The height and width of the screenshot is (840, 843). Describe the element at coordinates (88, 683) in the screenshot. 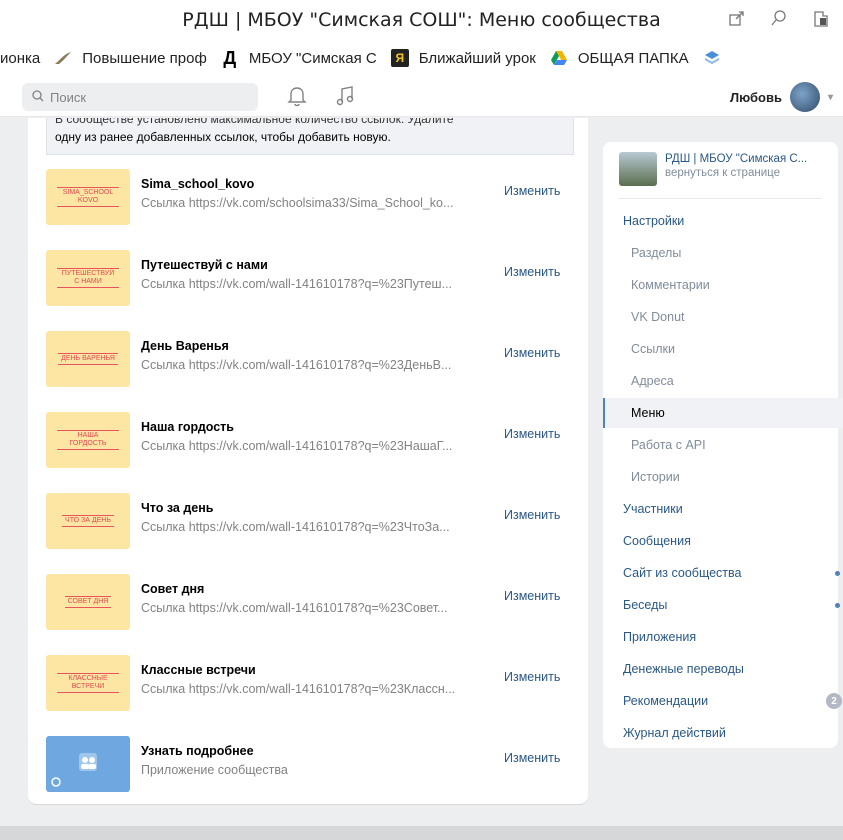

I see `thumbnail-label: КЛАССНЫЕ ВСТРЕЧИ` at that location.